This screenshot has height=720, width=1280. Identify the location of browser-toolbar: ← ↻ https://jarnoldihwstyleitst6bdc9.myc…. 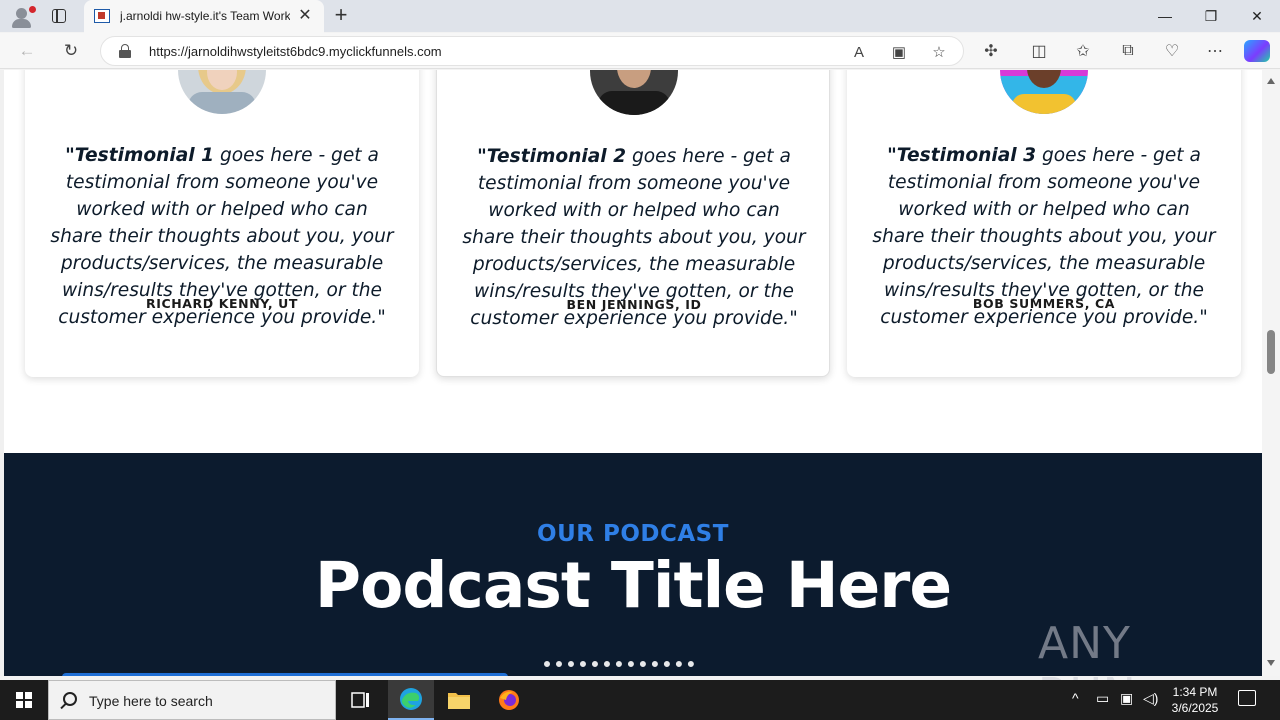
(640, 51).